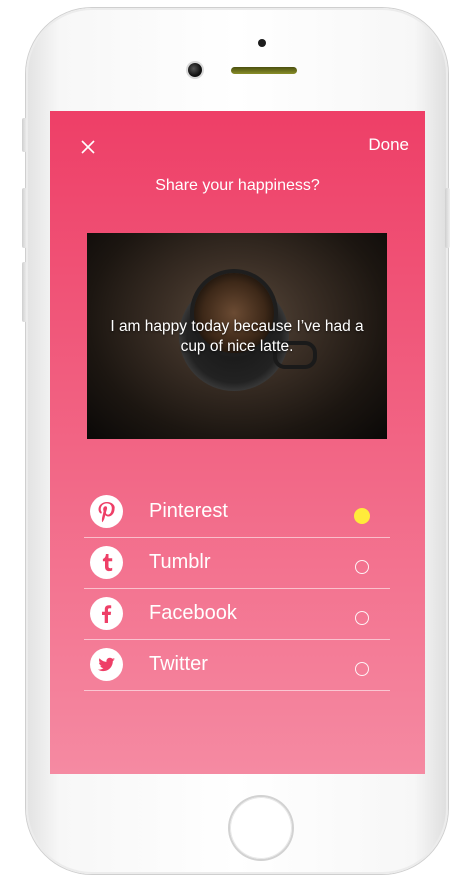 The width and height of the screenshot is (472, 882). I want to click on pinterest-icon, so click(106, 511).